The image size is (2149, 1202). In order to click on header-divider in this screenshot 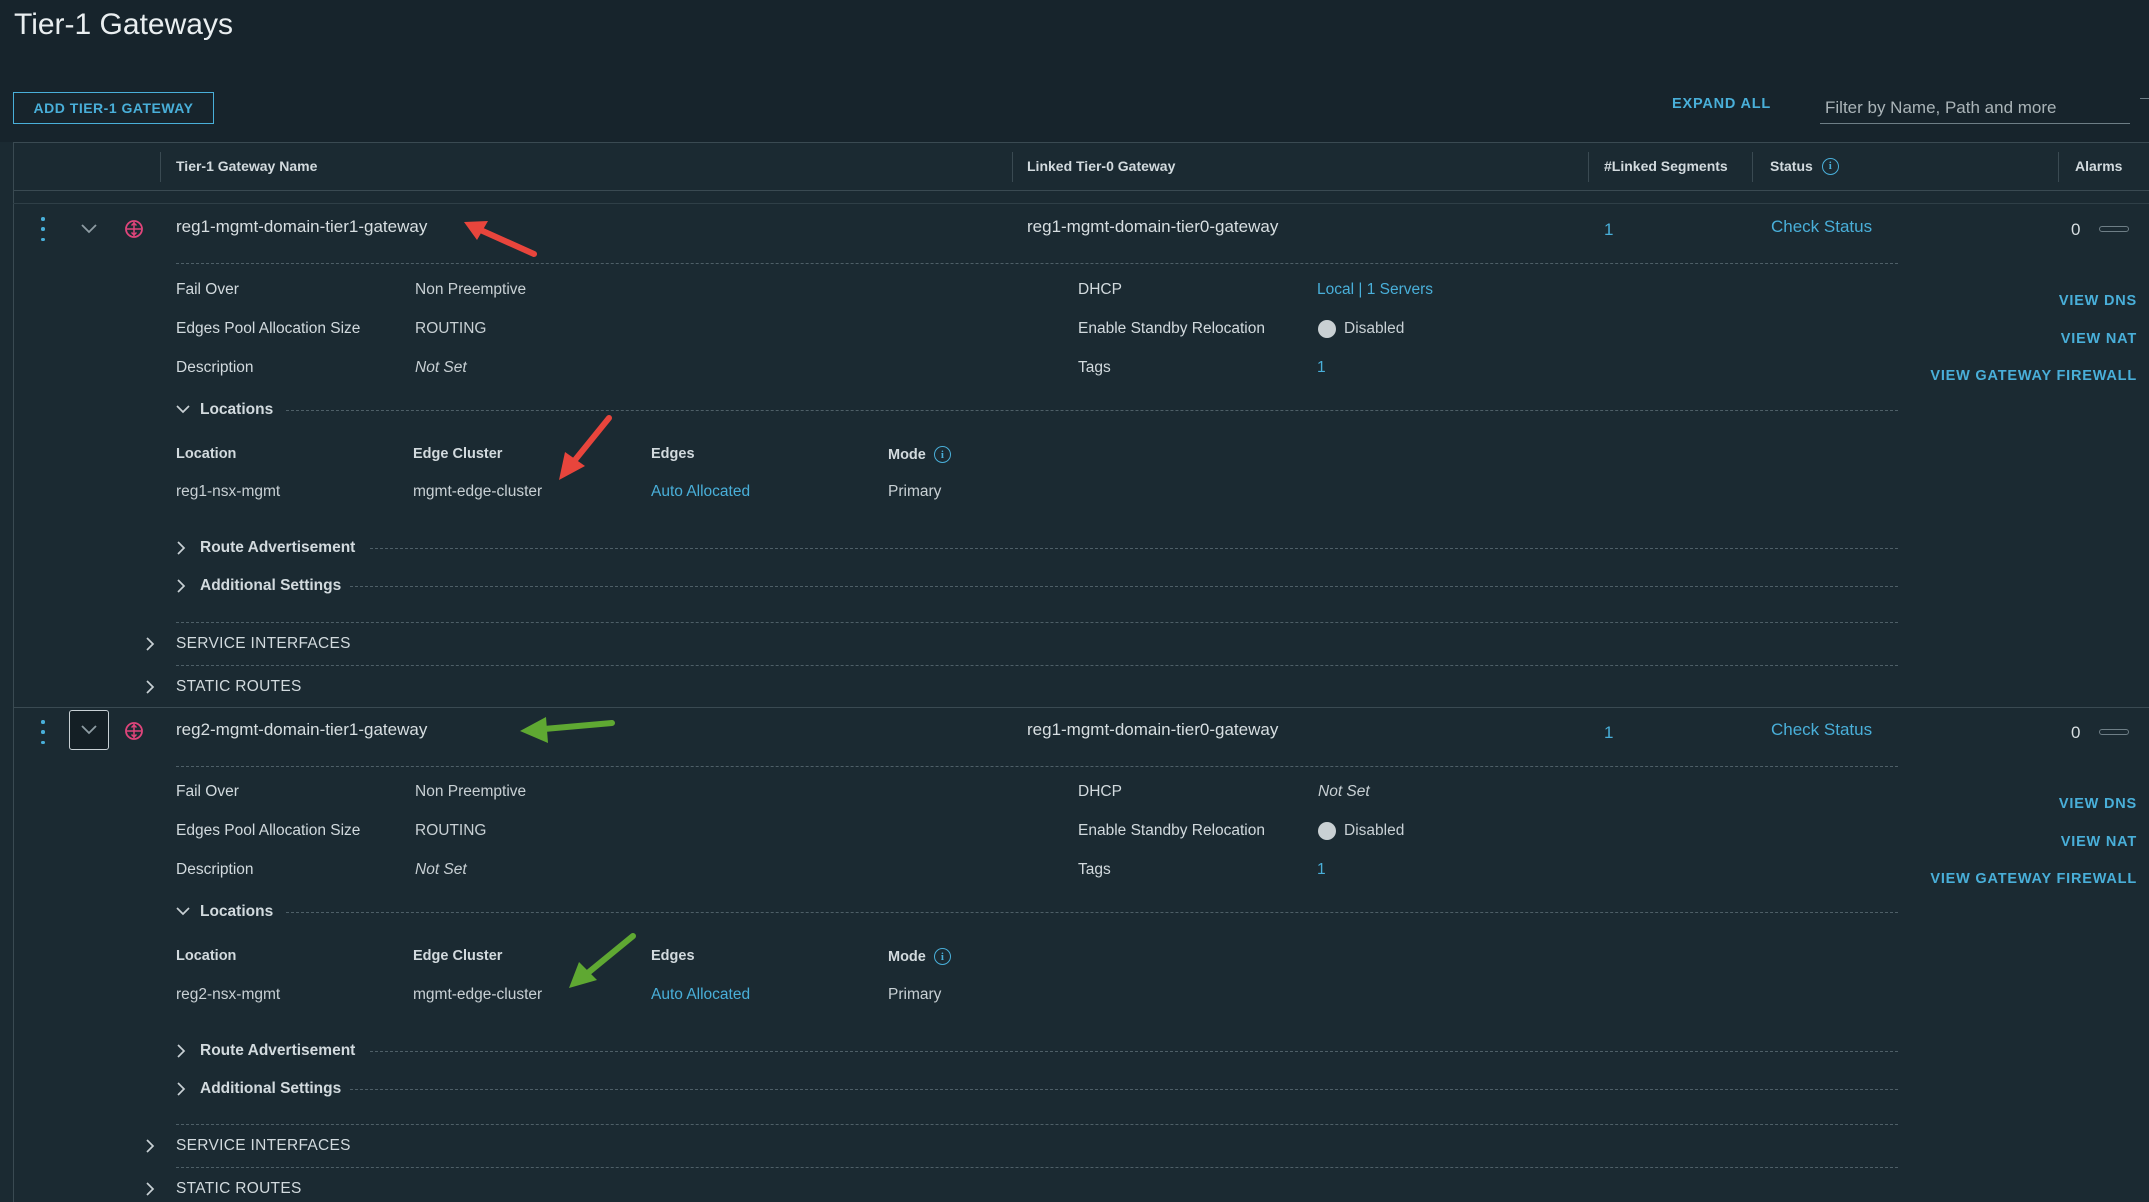, I will do `click(1081, 190)`.